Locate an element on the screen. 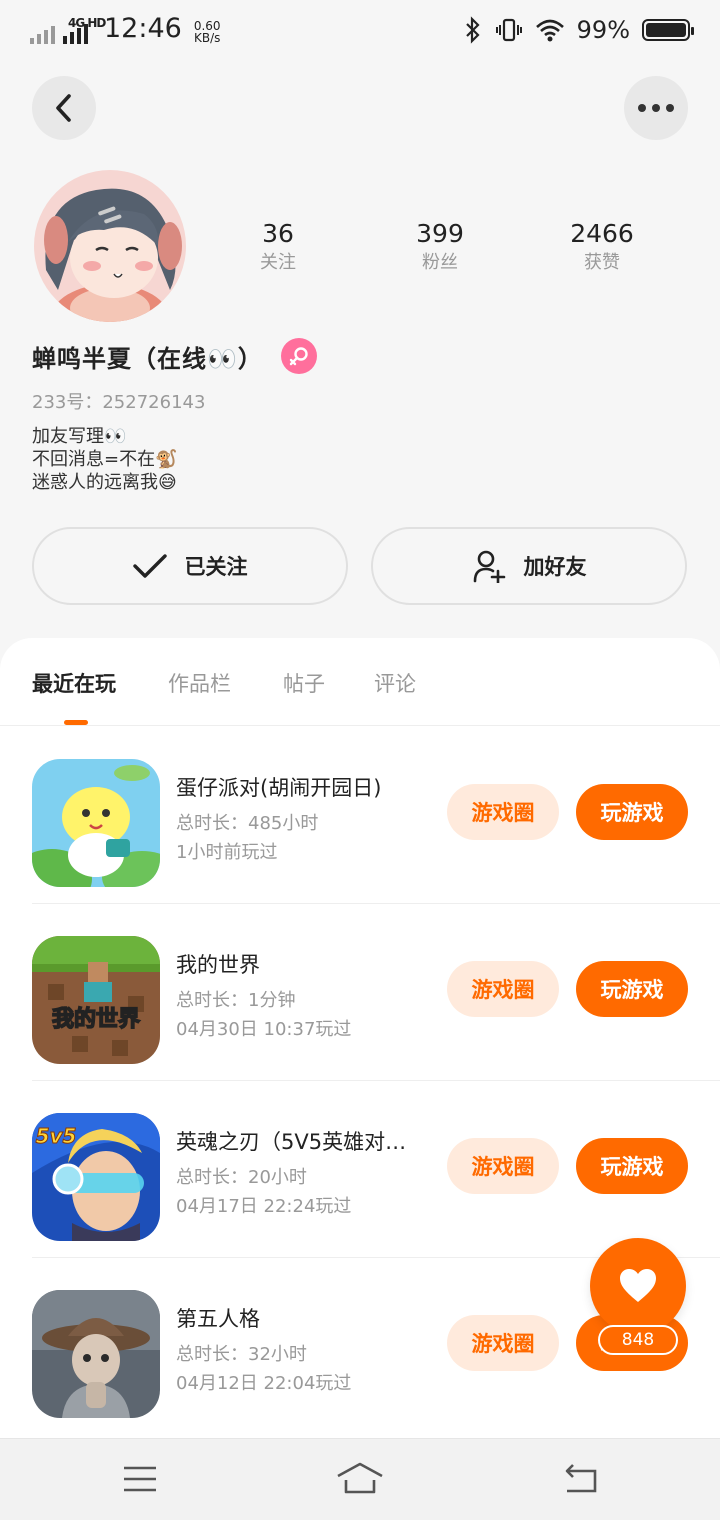 This screenshot has height=1520, width=720. username: 蝉鸣半夏（在线👀） is located at coordinates (147, 358).